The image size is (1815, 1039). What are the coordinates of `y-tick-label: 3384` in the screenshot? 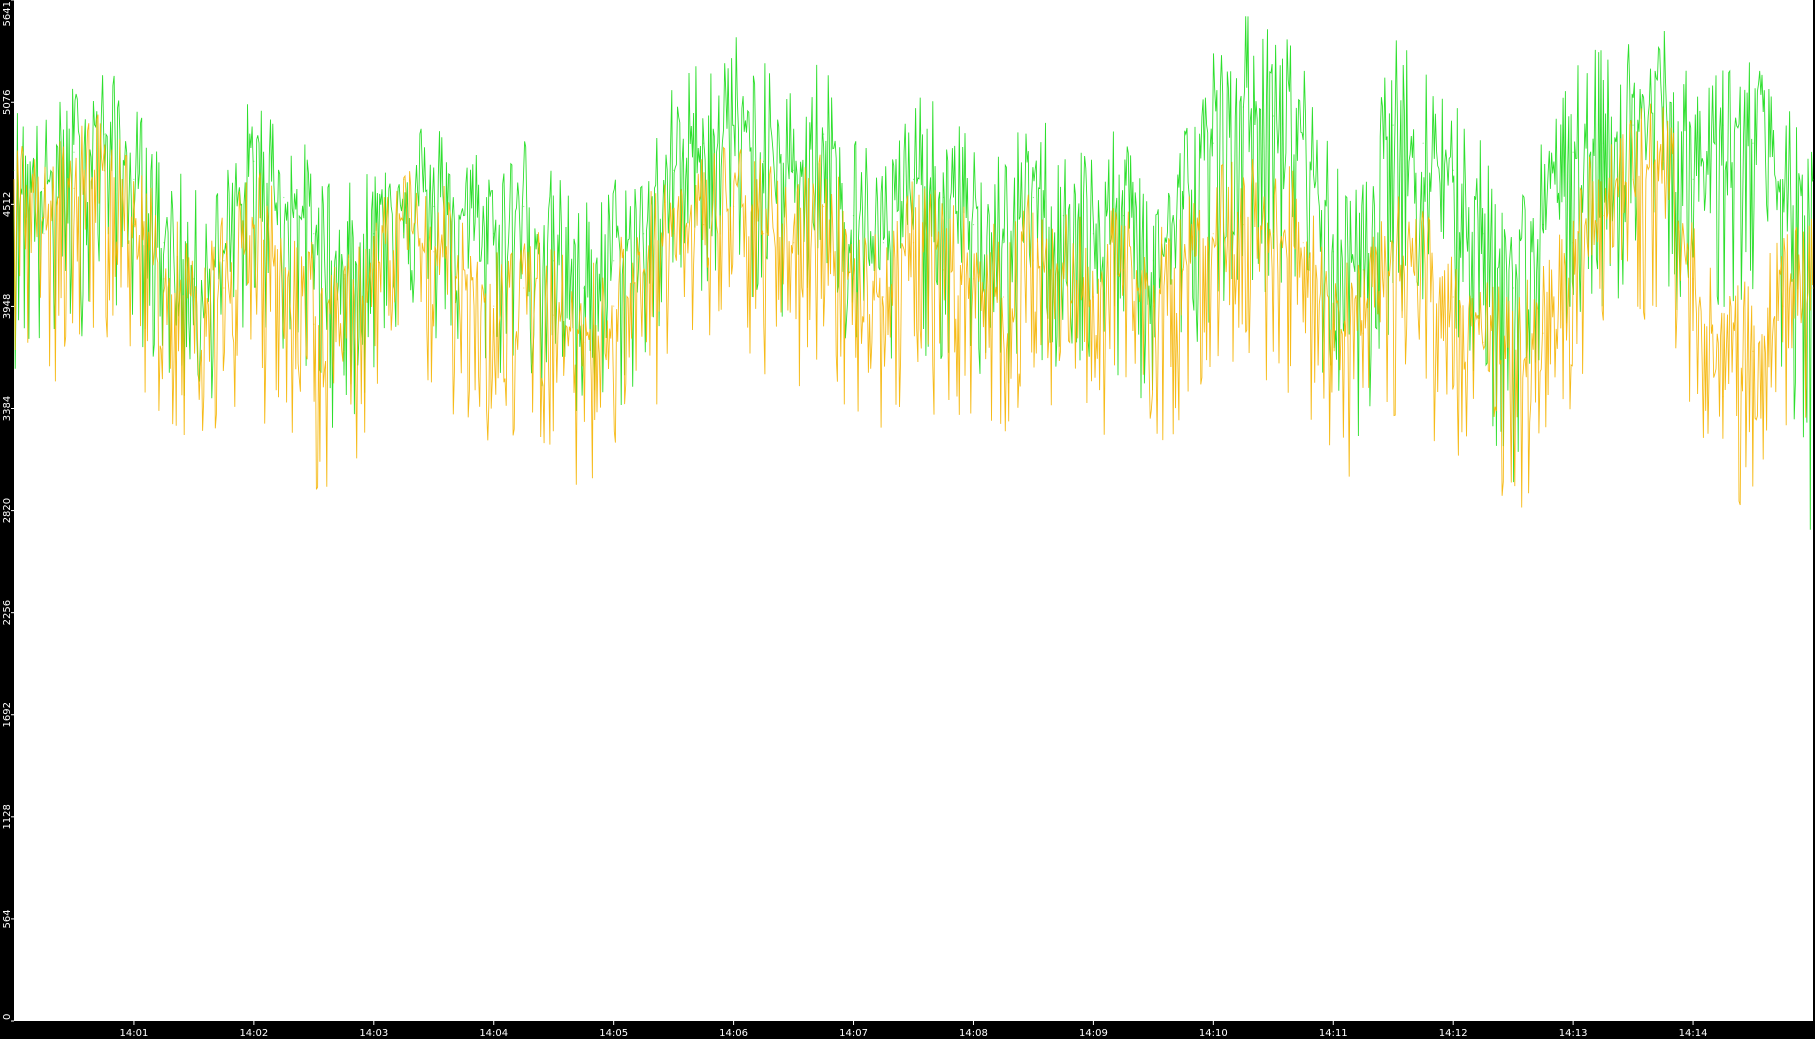 It's located at (7, 408).